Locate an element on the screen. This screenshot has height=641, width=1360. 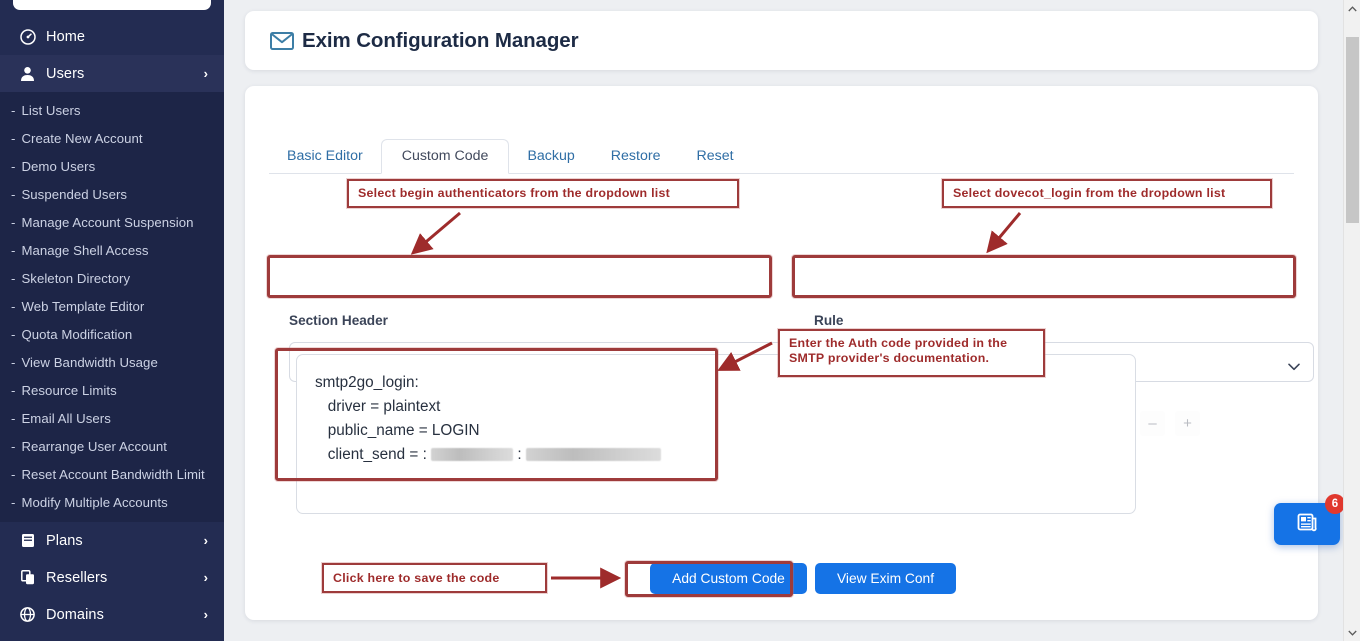
sidebar-nav-bottom: Plans › Resellers › Domains › is located at coordinates (112, 581).